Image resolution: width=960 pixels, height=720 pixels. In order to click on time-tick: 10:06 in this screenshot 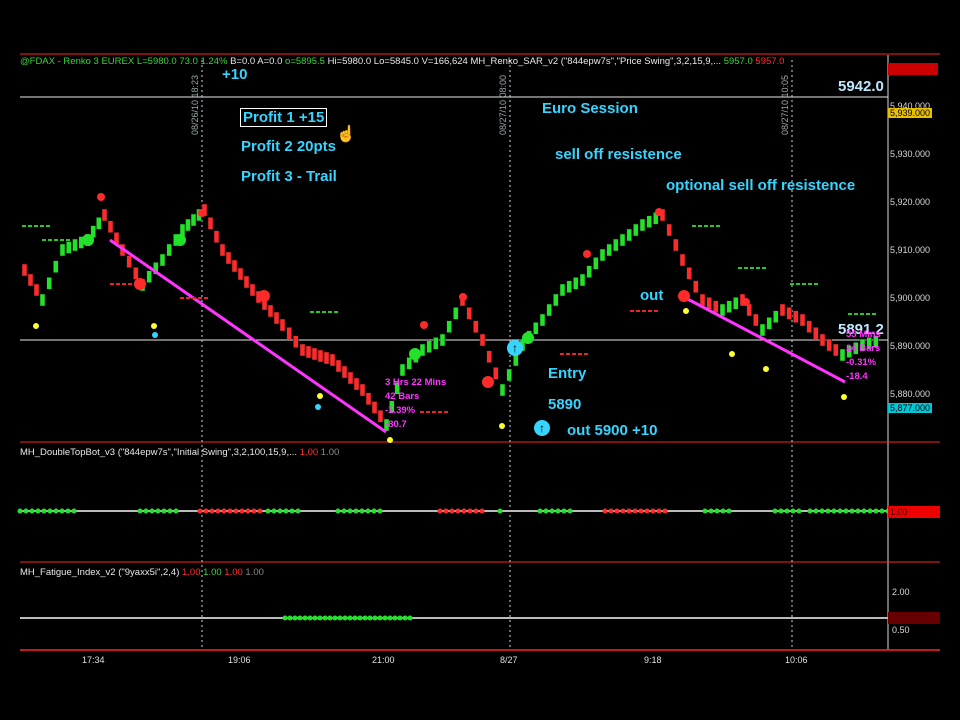, I will do `click(796, 660)`.